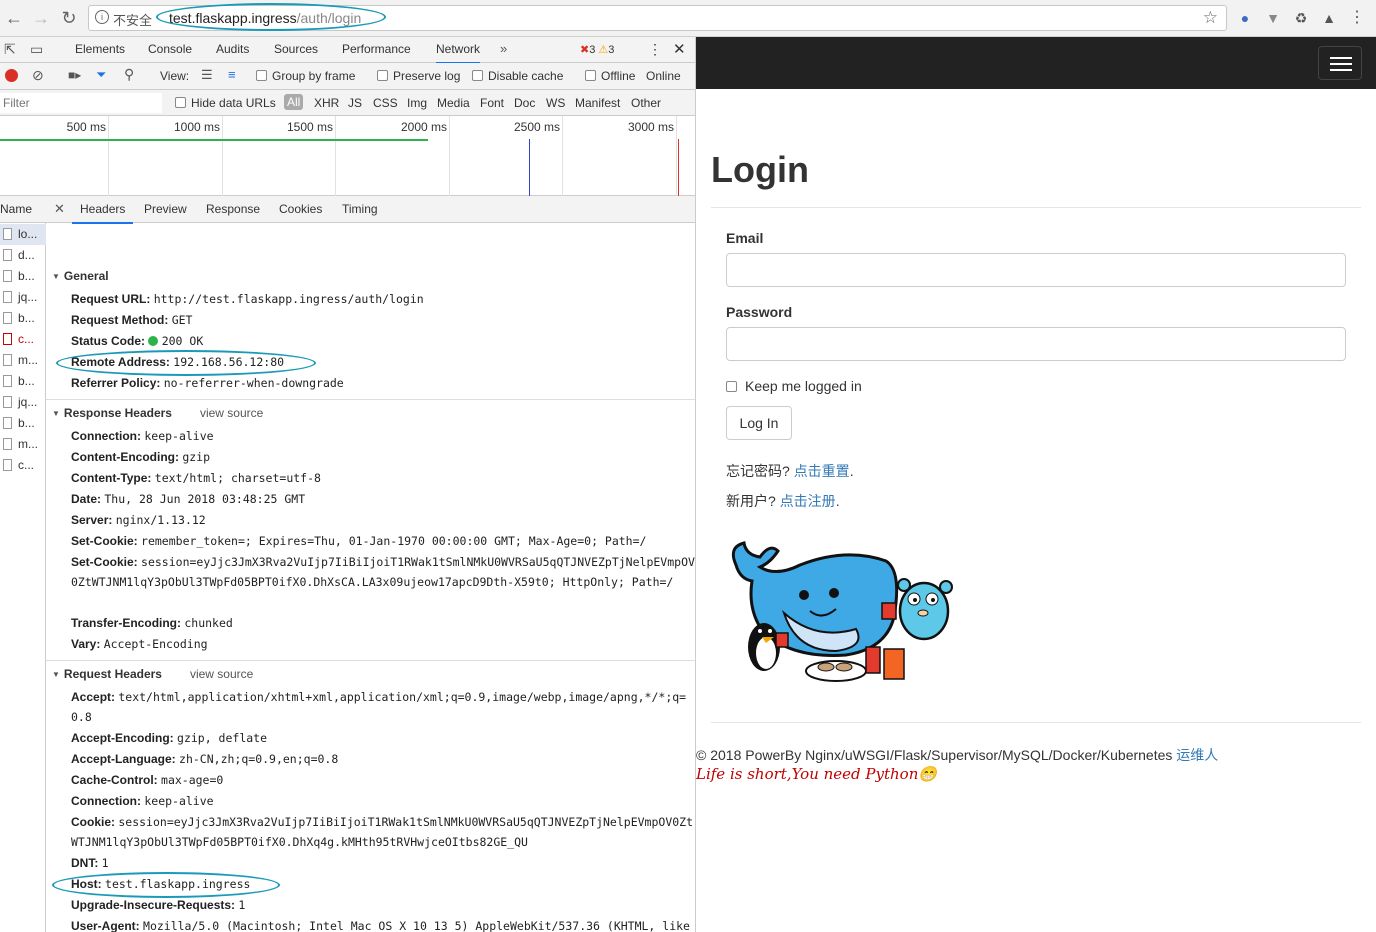  What do you see at coordinates (69, 18) in the screenshot?
I see `reload-icon: ↻` at bounding box center [69, 18].